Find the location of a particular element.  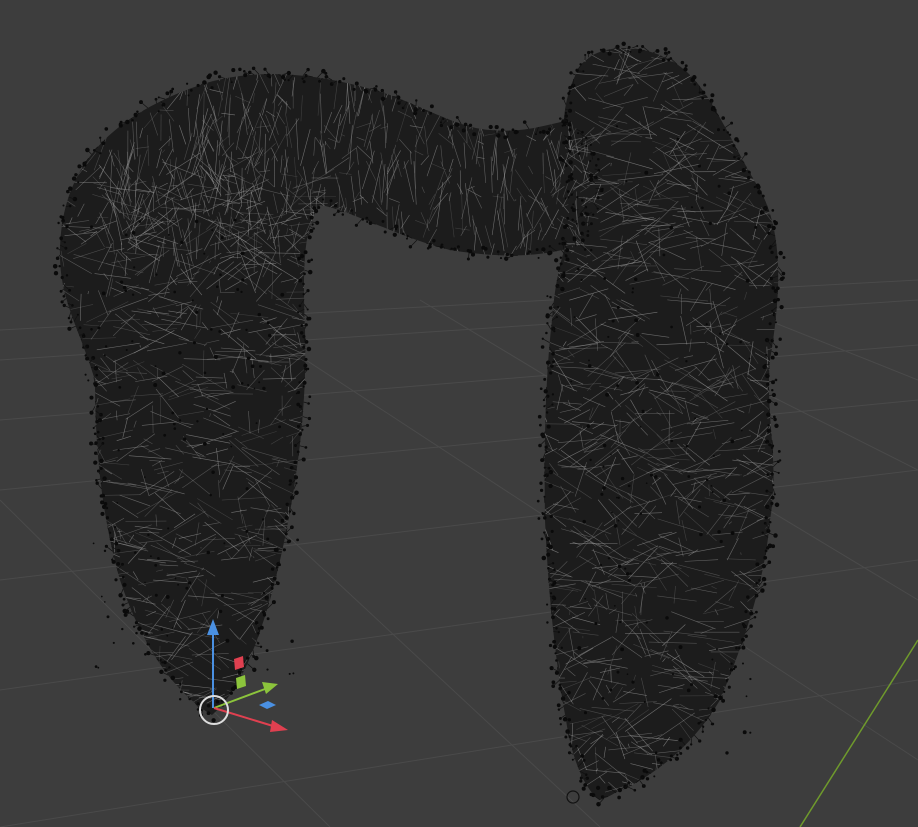

xz-plane-handle is located at coordinates (267, 705).